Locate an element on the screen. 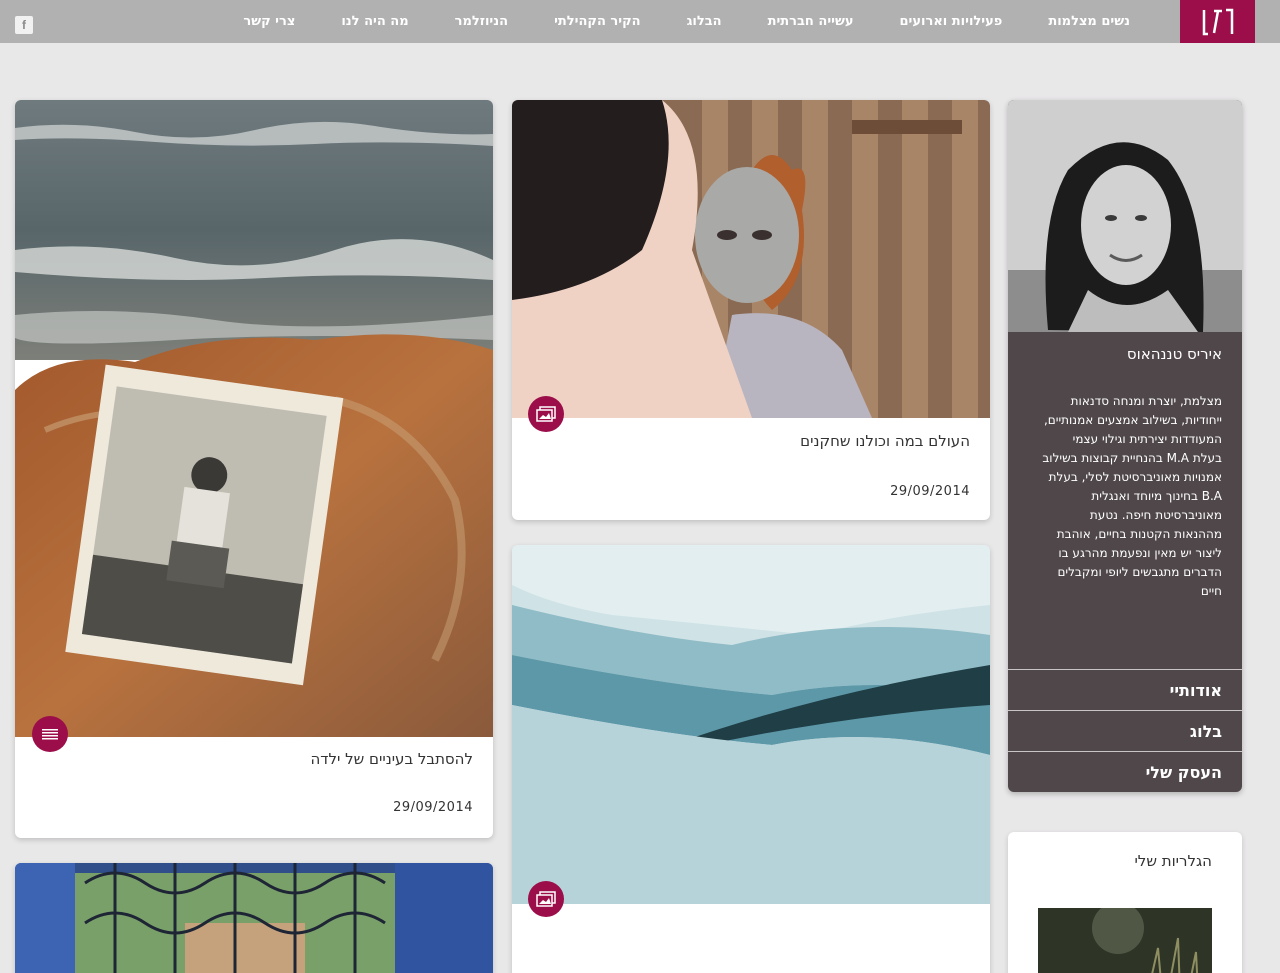 The image size is (1280, 973). nav-item-social-action: עשייה חברתית is located at coordinates (811, 21).